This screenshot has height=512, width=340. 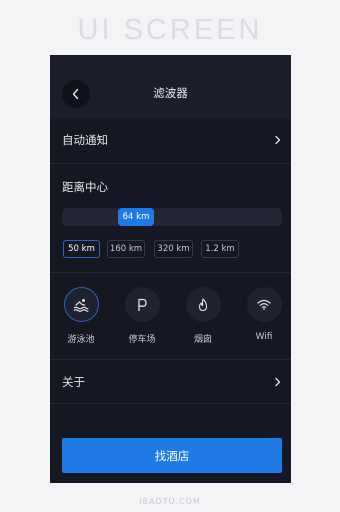 I want to click on amenity-wifi: Wifi, so click(x=264, y=314).